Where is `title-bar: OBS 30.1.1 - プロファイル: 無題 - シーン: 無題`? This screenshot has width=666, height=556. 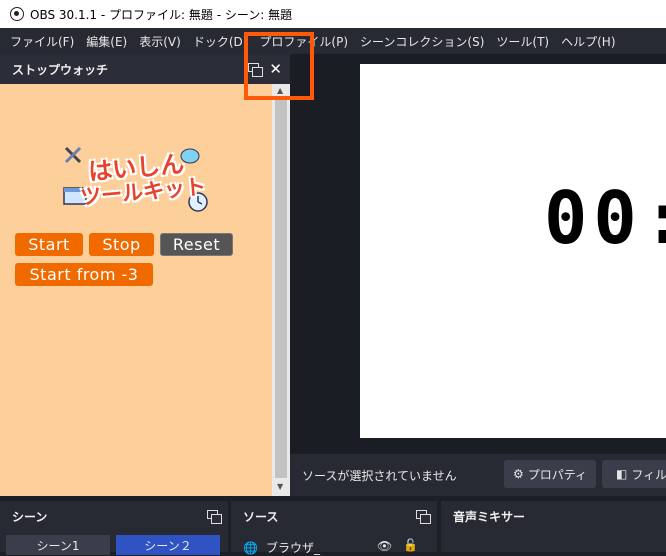 title-bar: OBS 30.1.1 - プロファイル: 無題 - シーン: 無題 is located at coordinates (333, 14).